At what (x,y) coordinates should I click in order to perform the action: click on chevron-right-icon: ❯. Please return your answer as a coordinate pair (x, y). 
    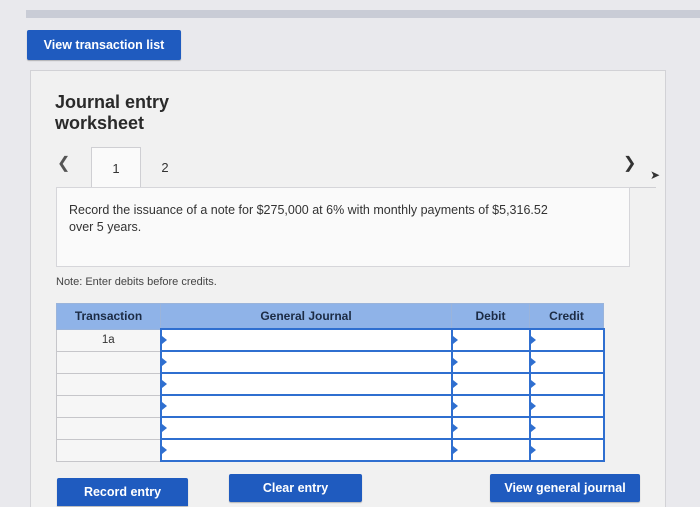
    Looking at the image, I should click on (629, 163).